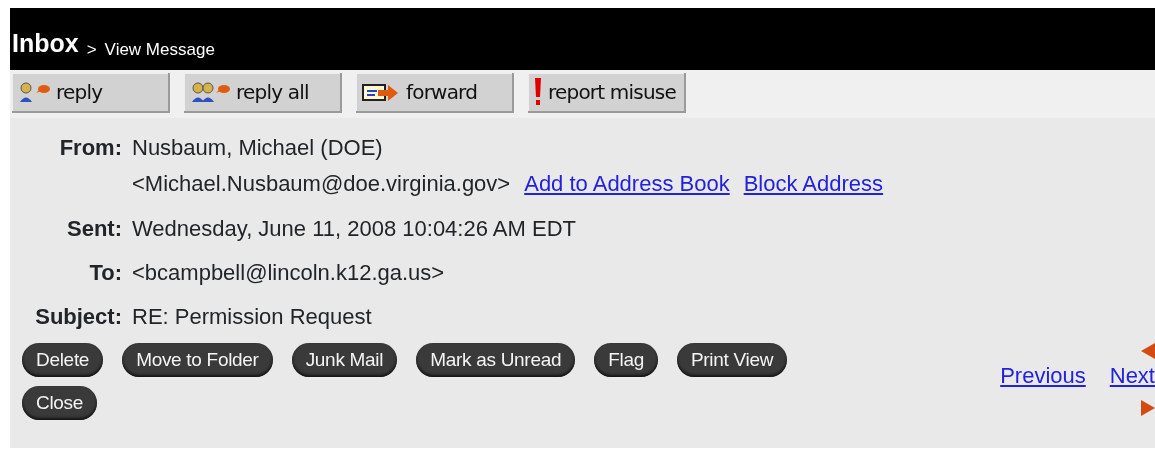 This screenshot has height=457, width=1155. Describe the element at coordinates (627, 184) in the screenshot. I see `address-link: Add to Address Book` at that location.